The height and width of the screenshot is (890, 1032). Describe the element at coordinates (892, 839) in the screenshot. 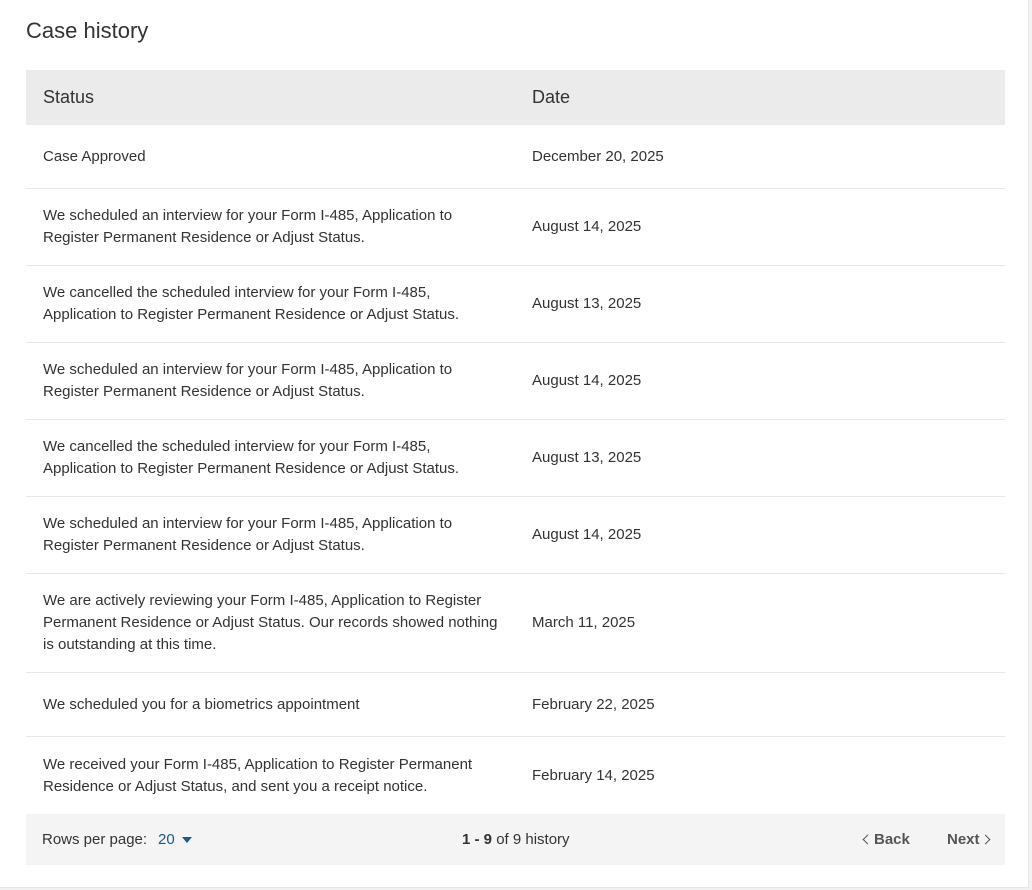

I see `back-button-label: Back` at that location.